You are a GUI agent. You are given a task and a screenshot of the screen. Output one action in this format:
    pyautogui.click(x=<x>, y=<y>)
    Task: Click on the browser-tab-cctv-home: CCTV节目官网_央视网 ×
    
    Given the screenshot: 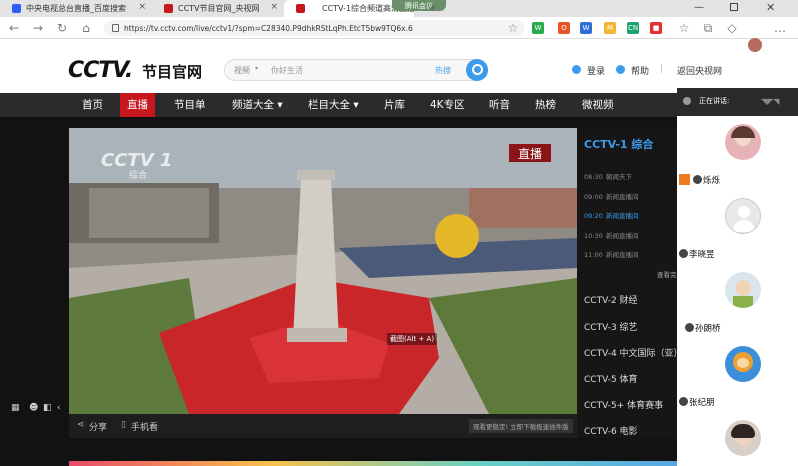 What is the action you would take?
    pyautogui.click(x=217, y=8)
    